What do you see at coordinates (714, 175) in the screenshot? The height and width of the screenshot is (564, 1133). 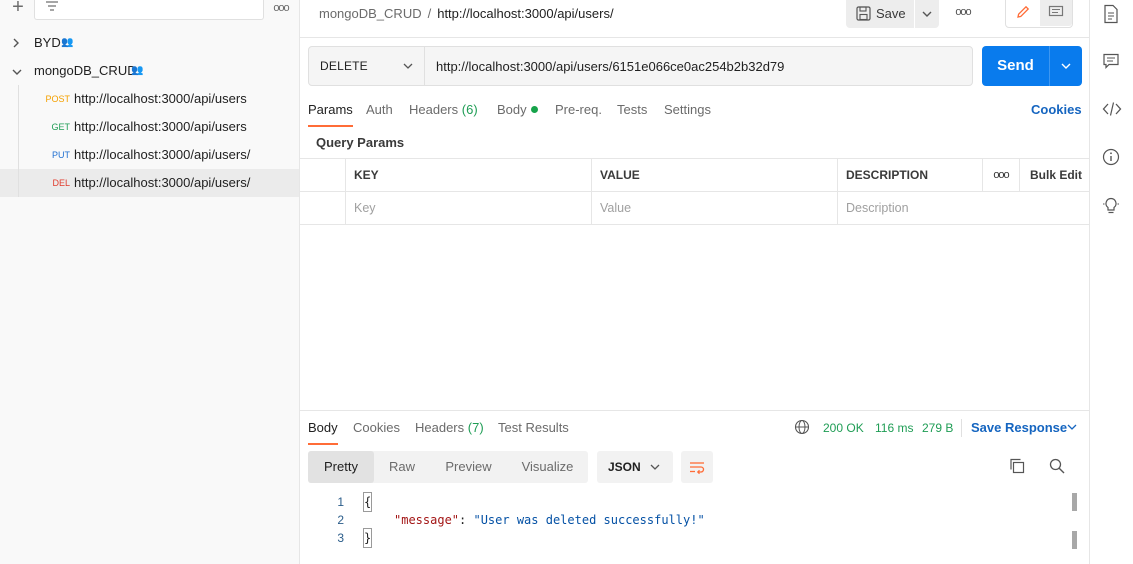 I see `column-header-value: VALUE` at bounding box center [714, 175].